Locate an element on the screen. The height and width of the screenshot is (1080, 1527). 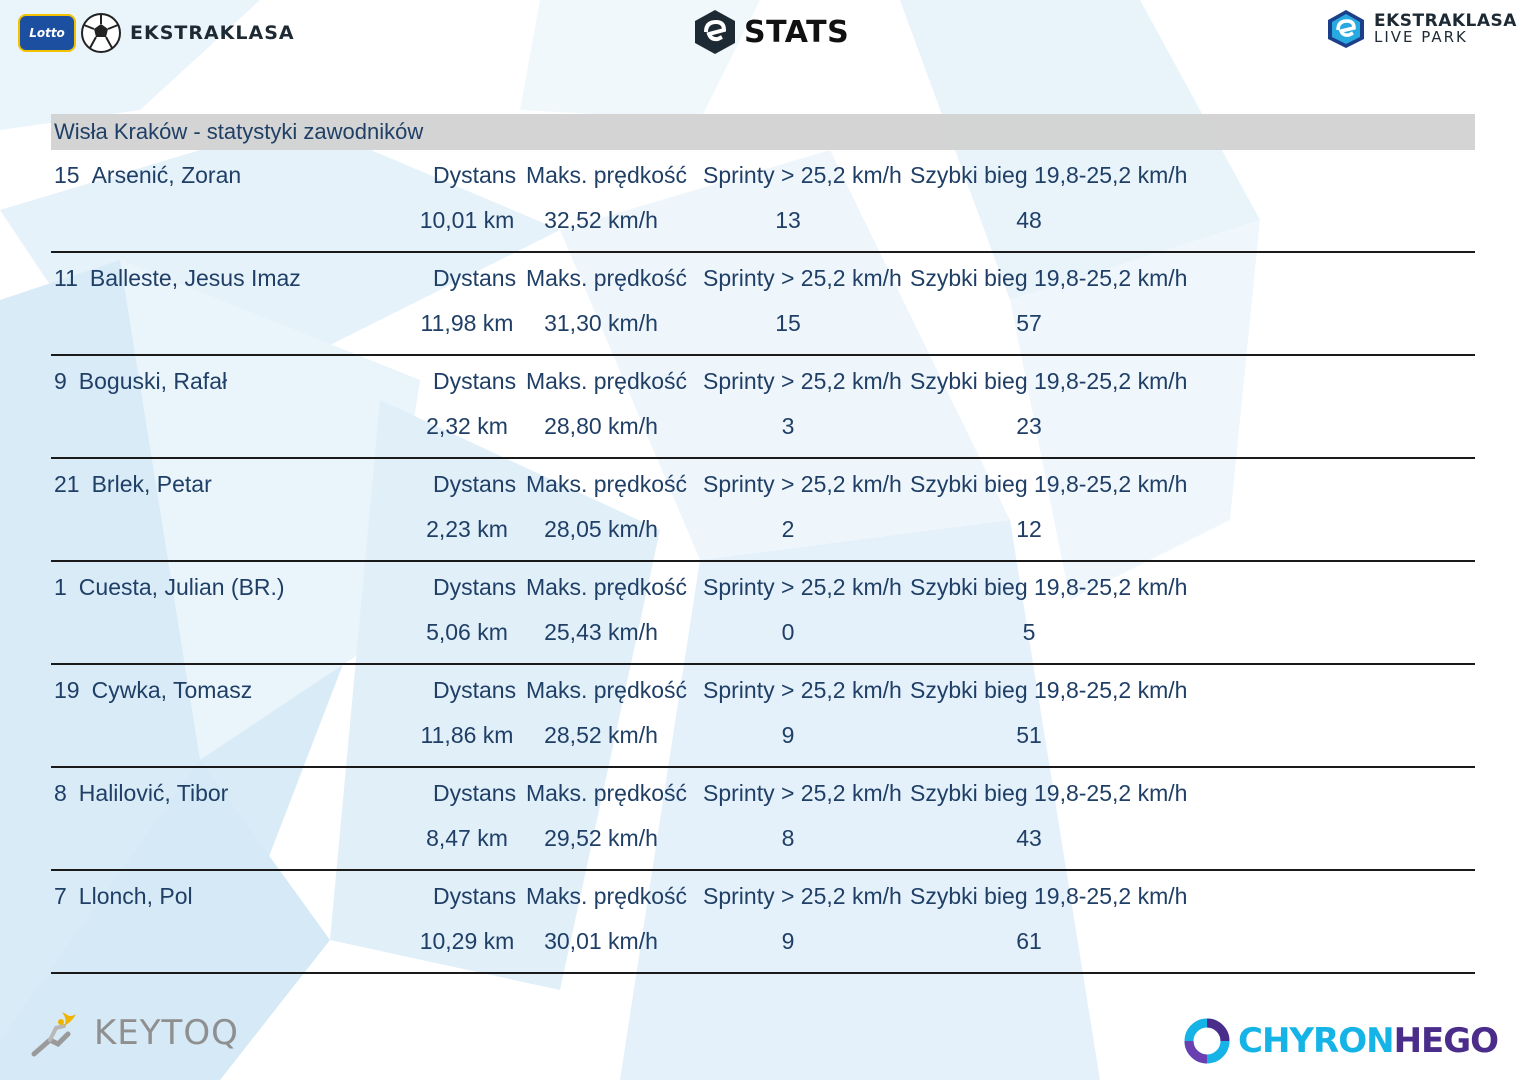
sprints-value: 3 is located at coordinates (788, 426).